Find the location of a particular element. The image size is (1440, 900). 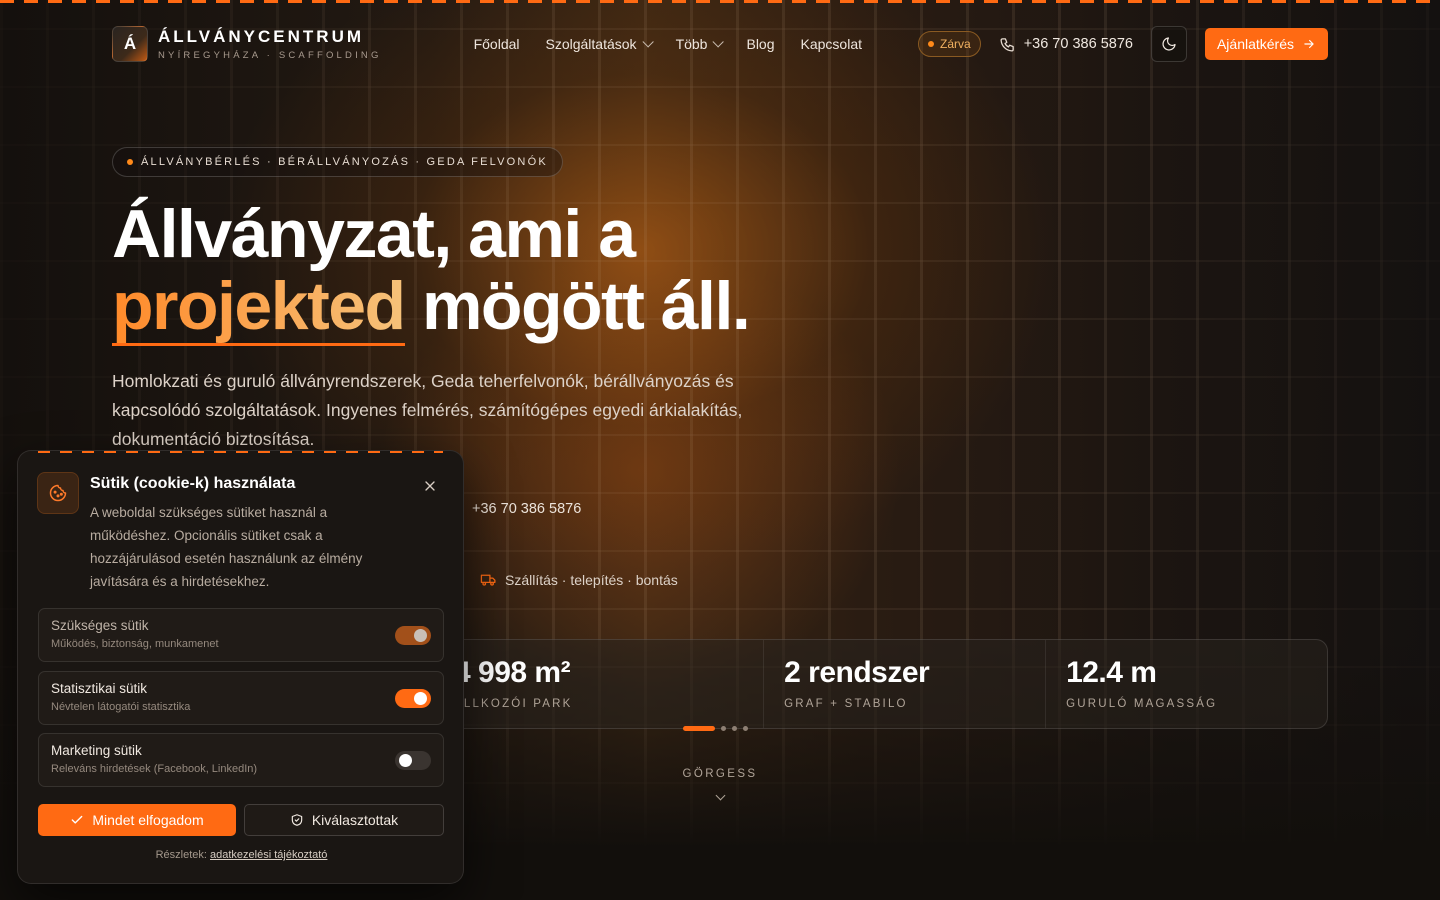

headline-underline is located at coordinates (258, 344).